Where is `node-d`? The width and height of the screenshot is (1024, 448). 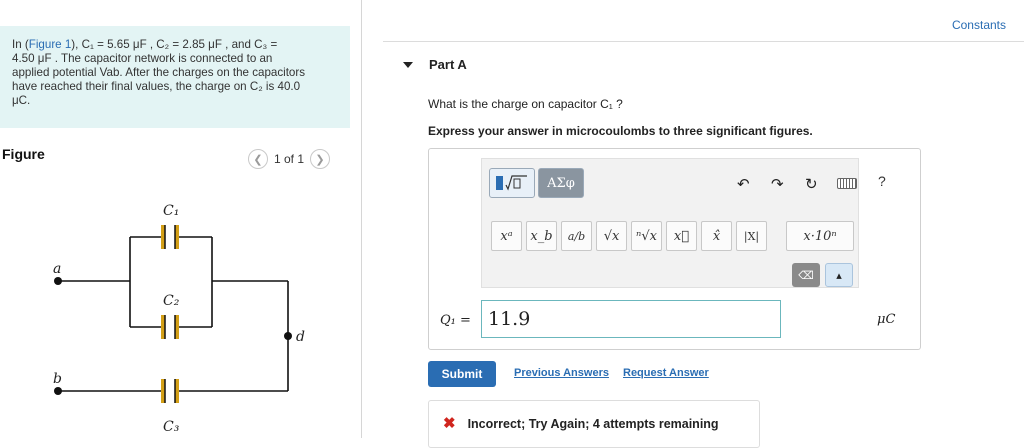
node-d is located at coordinates (288, 336).